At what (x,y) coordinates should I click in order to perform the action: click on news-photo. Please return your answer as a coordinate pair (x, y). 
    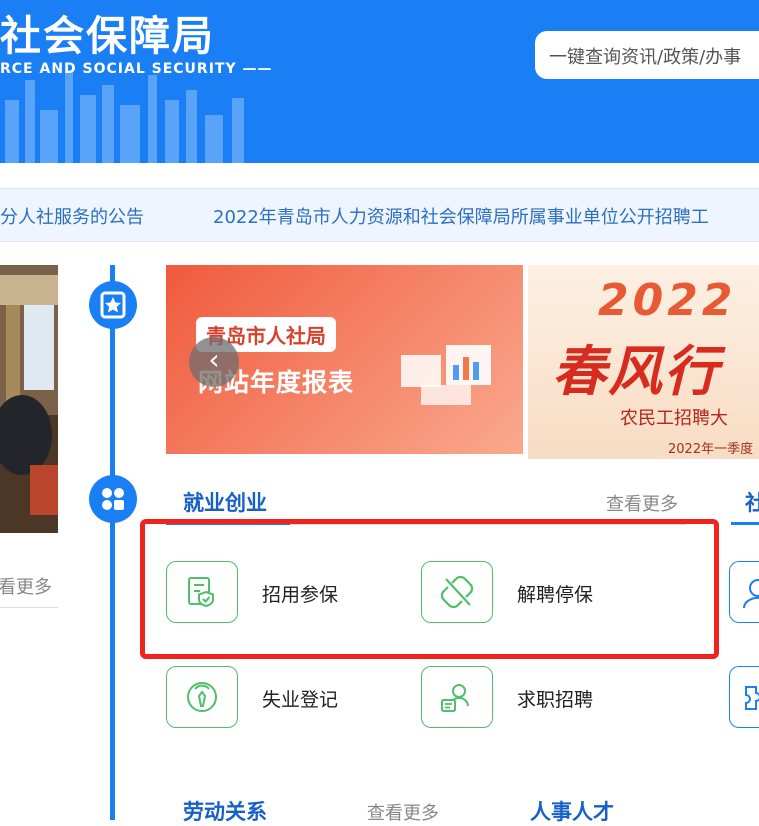
    Looking at the image, I should click on (29, 399).